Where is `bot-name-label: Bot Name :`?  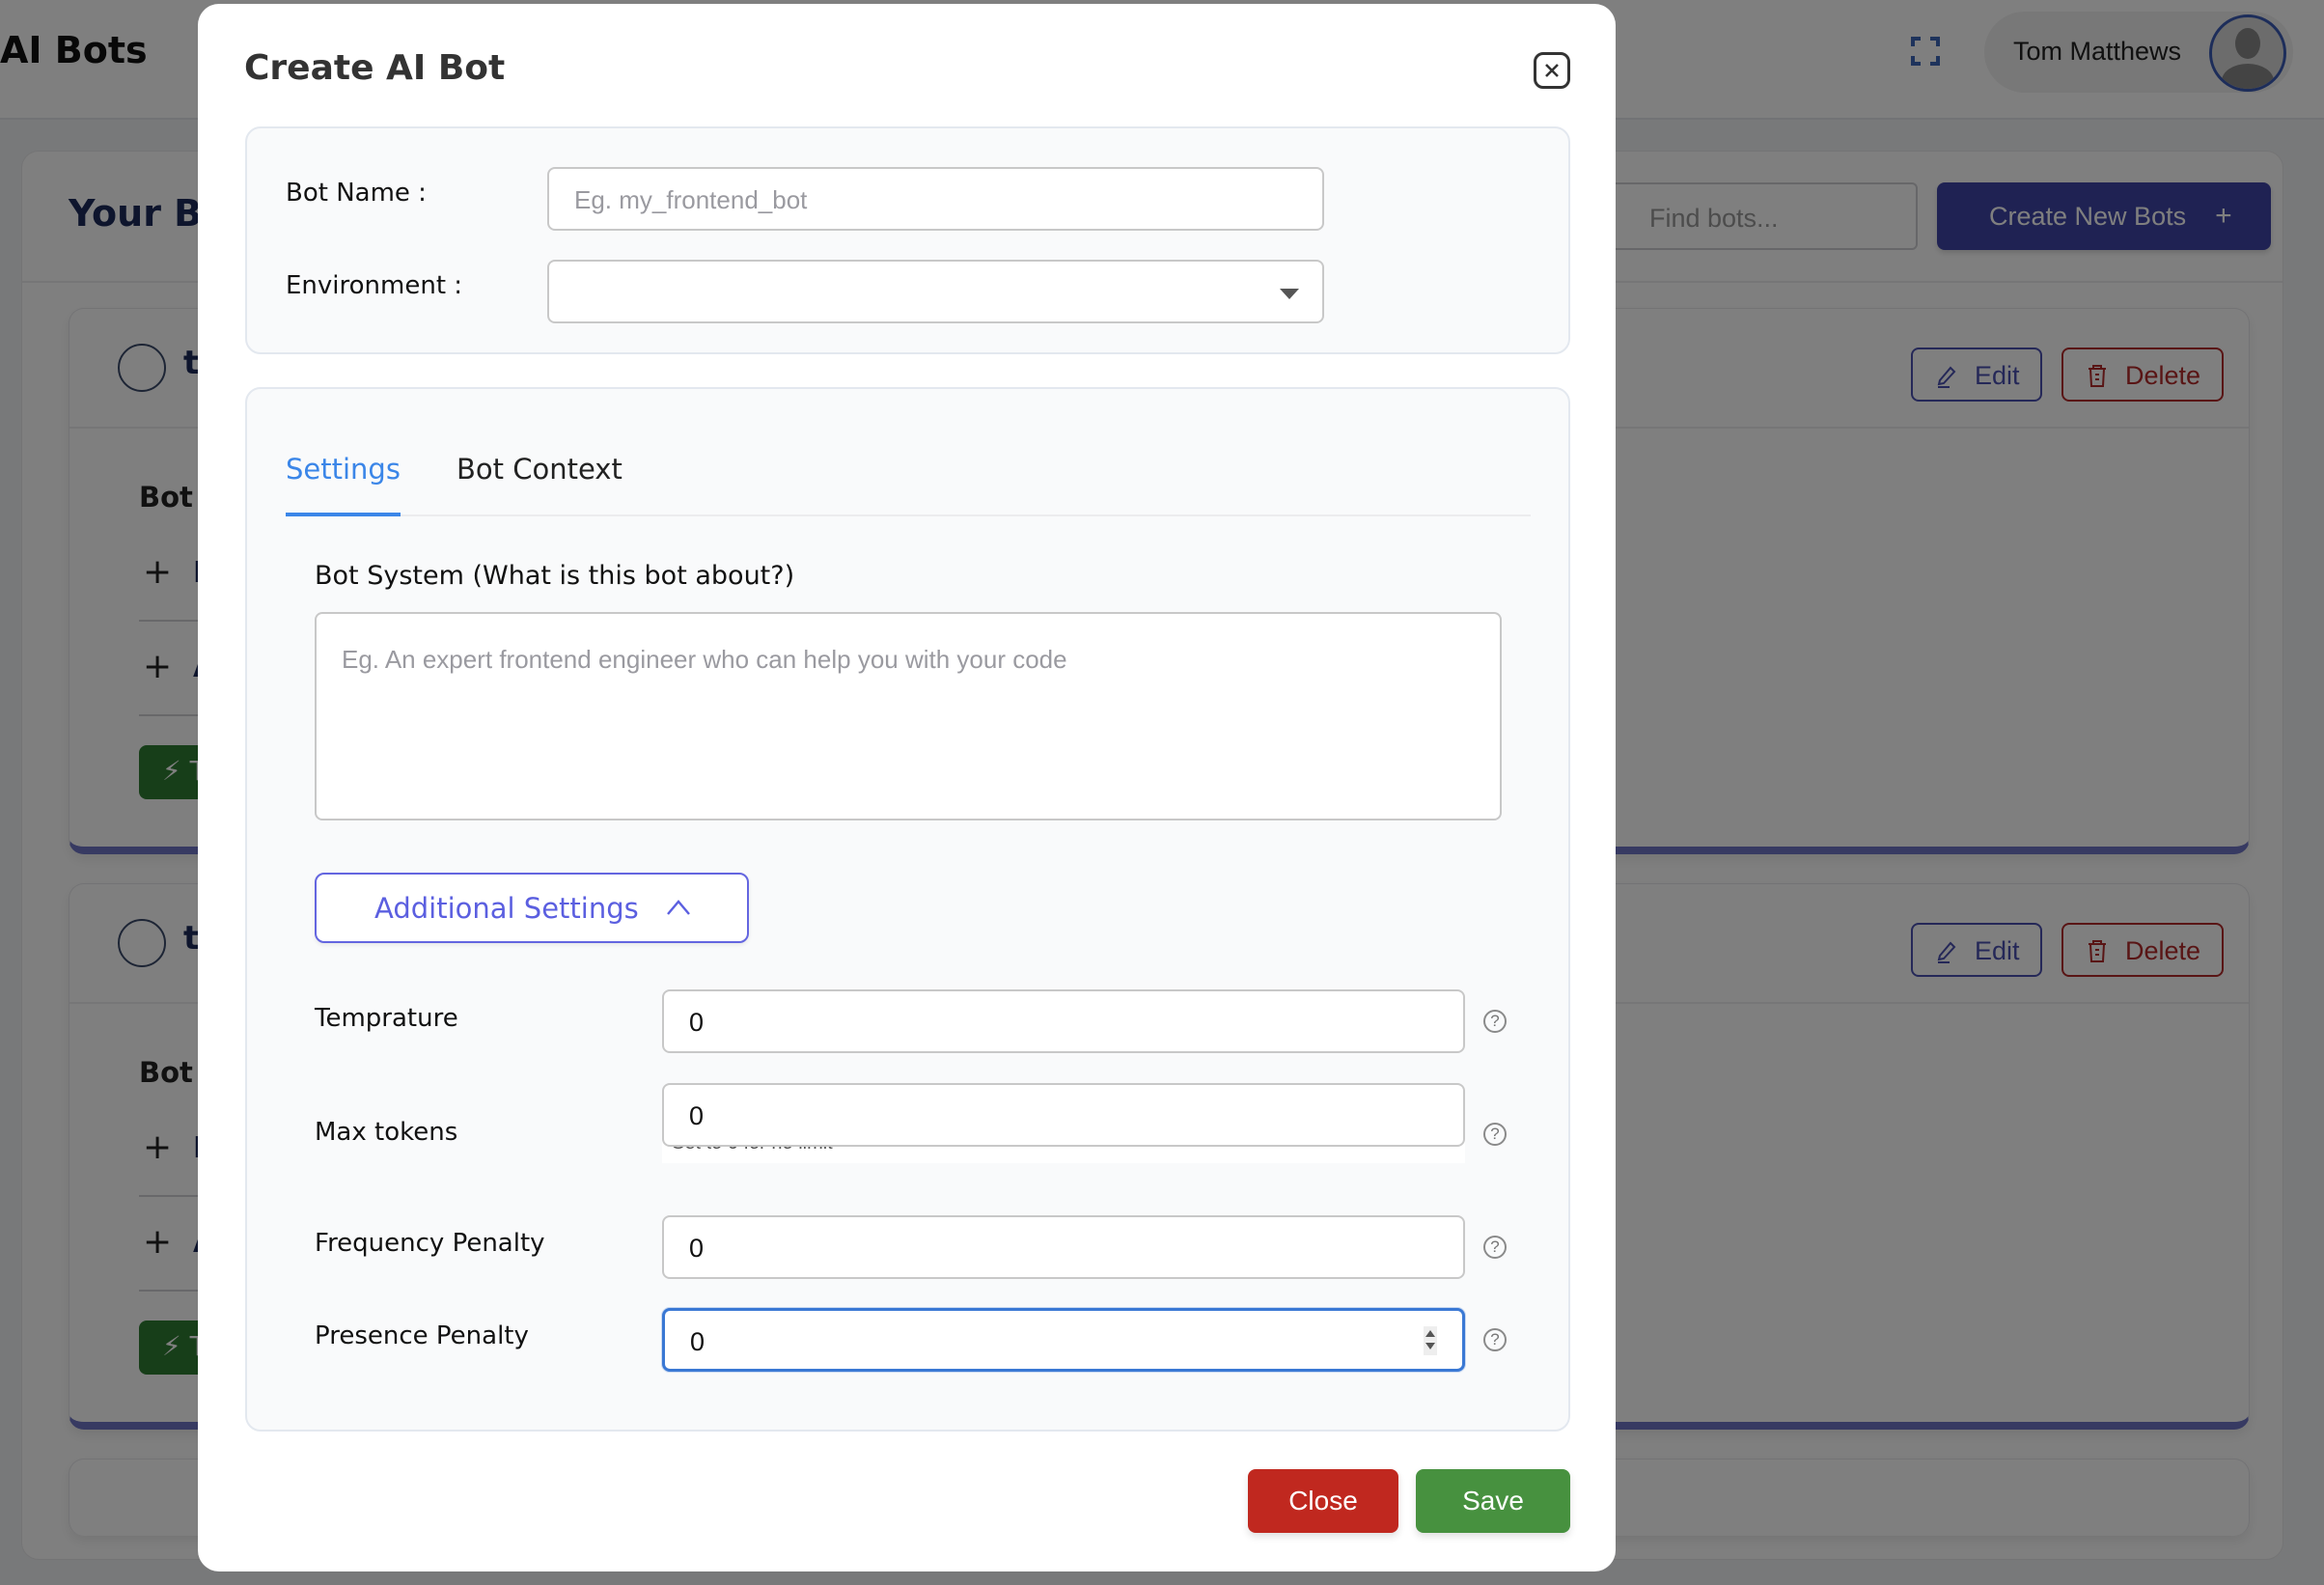
bot-name-label: Bot Name : is located at coordinates (356, 193).